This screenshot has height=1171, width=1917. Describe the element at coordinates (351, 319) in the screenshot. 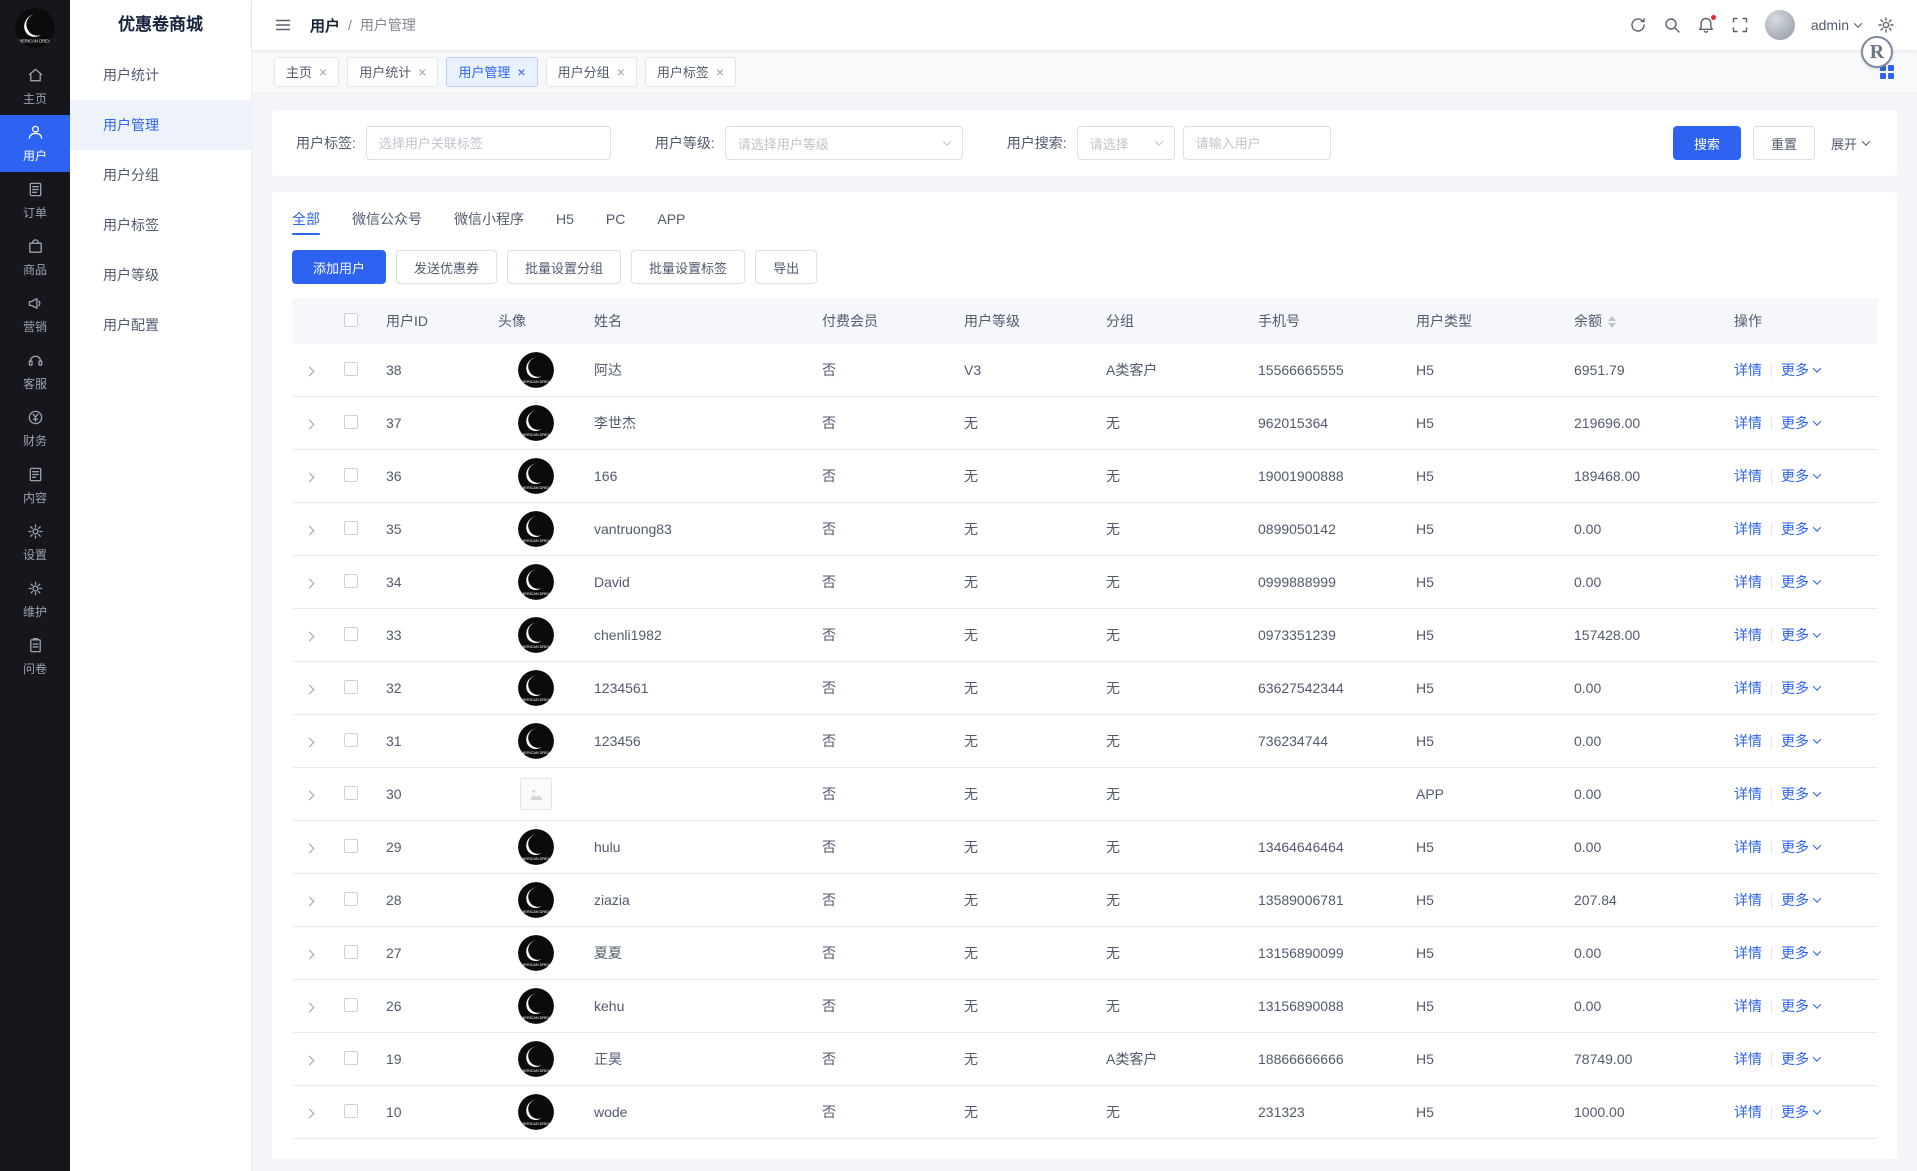

I see `select-all-checkbox` at that location.